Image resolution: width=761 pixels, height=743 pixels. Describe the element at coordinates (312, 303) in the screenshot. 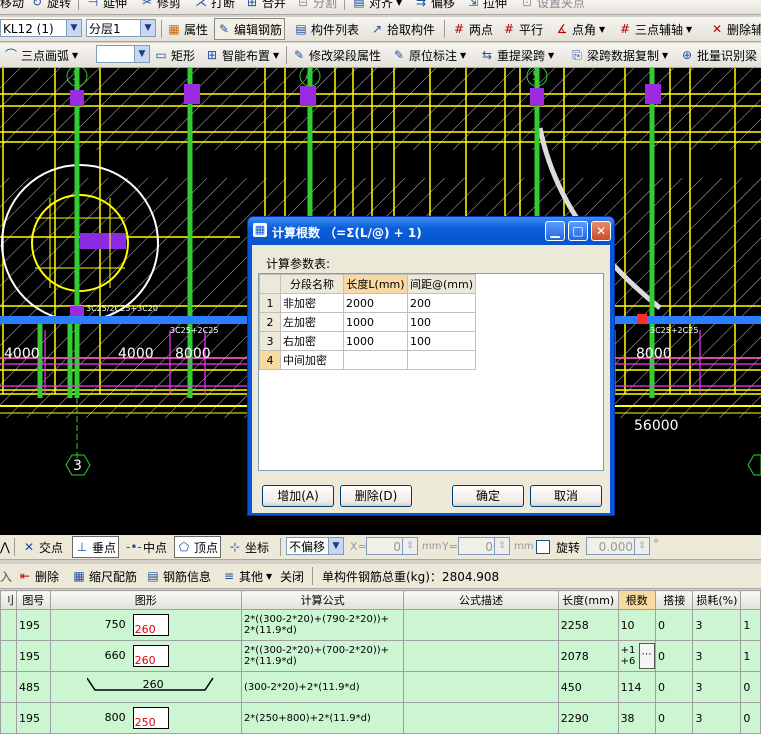

I see `segment-name-cell: 非加密` at that location.